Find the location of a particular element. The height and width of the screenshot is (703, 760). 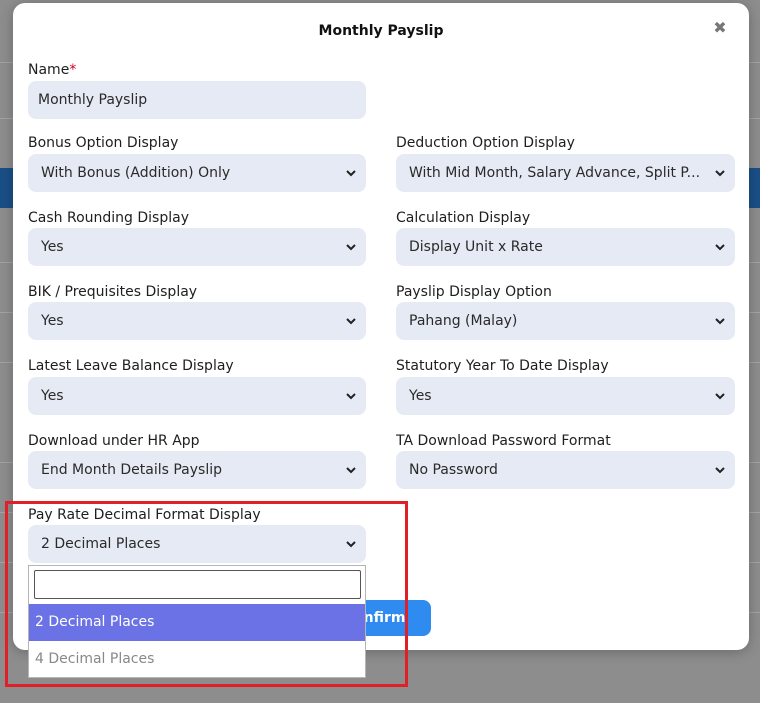

bonus-option-select: With Bonus (Addition) Only is located at coordinates (197, 173).